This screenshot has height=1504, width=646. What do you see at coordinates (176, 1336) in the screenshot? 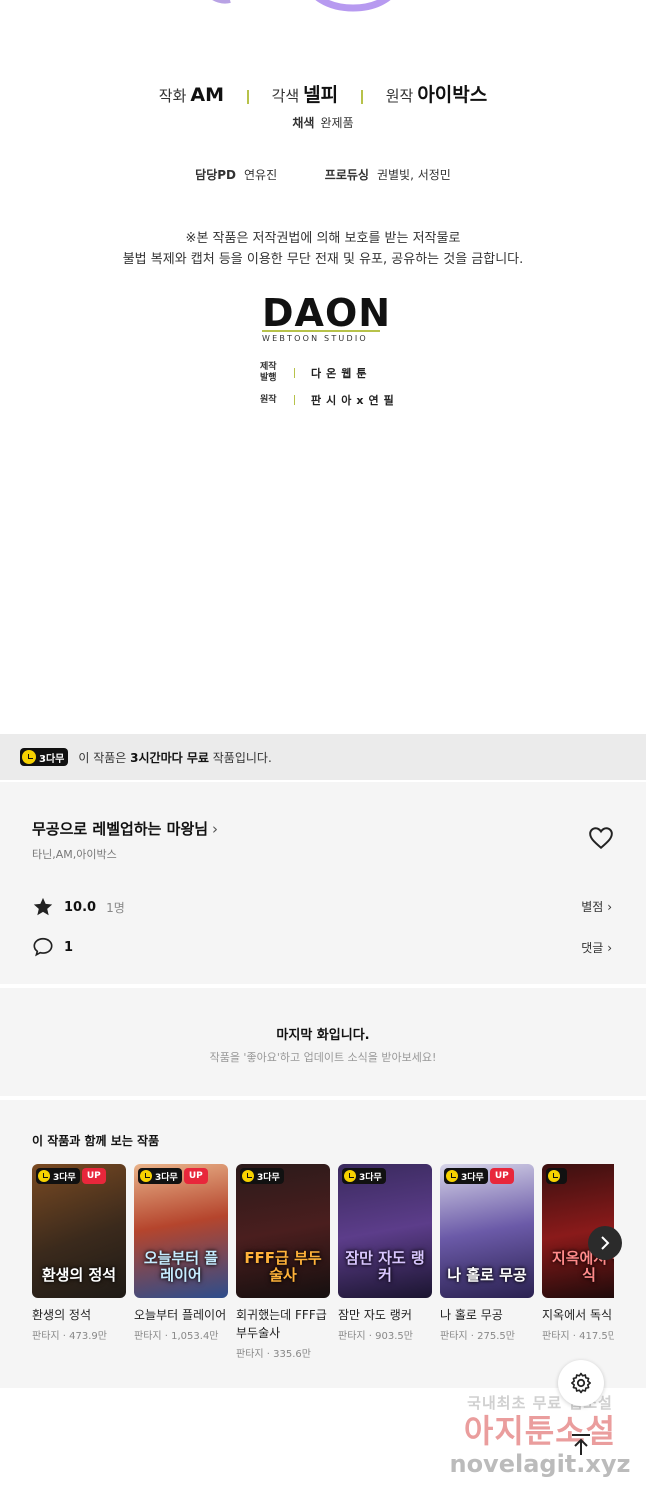
I see `card-meta: 판타지 · 1,053.4만` at bounding box center [176, 1336].